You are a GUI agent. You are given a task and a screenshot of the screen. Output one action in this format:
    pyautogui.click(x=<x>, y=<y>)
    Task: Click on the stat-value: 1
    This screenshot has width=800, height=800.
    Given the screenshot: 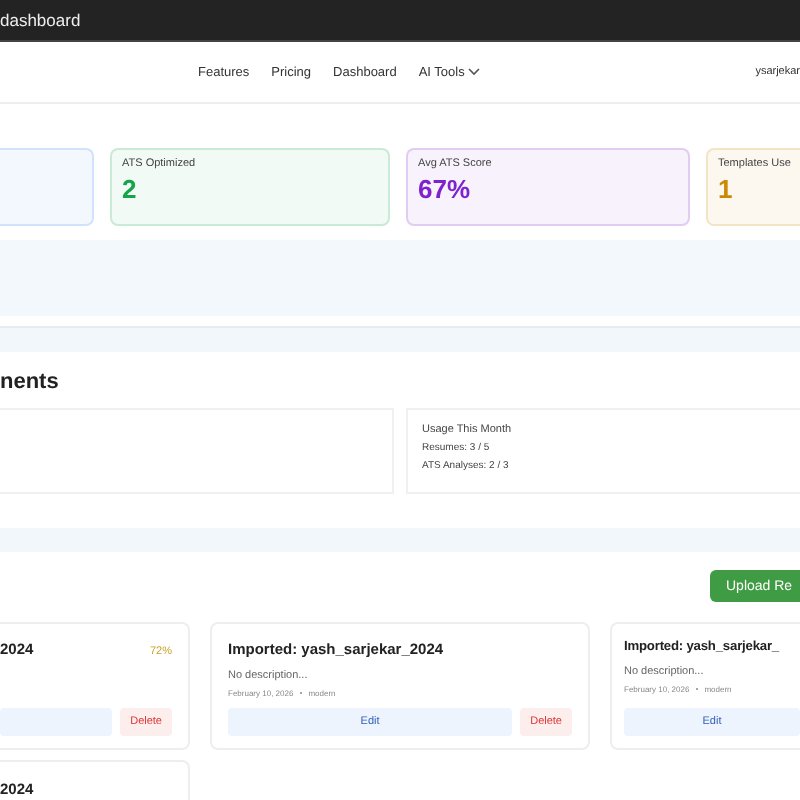 What is the action you would take?
    pyautogui.click(x=726, y=189)
    